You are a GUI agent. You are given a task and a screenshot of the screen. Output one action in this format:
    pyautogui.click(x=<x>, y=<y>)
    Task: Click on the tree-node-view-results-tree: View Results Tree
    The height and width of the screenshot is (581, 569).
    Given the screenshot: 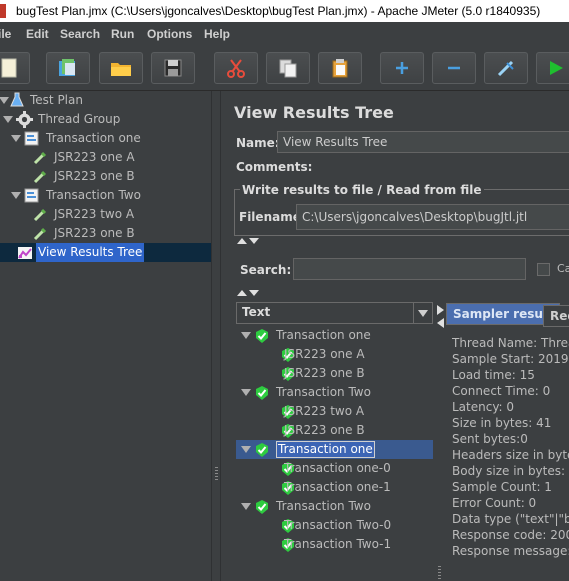 What is the action you would take?
    pyautogui.click(x=105, y=252)
    